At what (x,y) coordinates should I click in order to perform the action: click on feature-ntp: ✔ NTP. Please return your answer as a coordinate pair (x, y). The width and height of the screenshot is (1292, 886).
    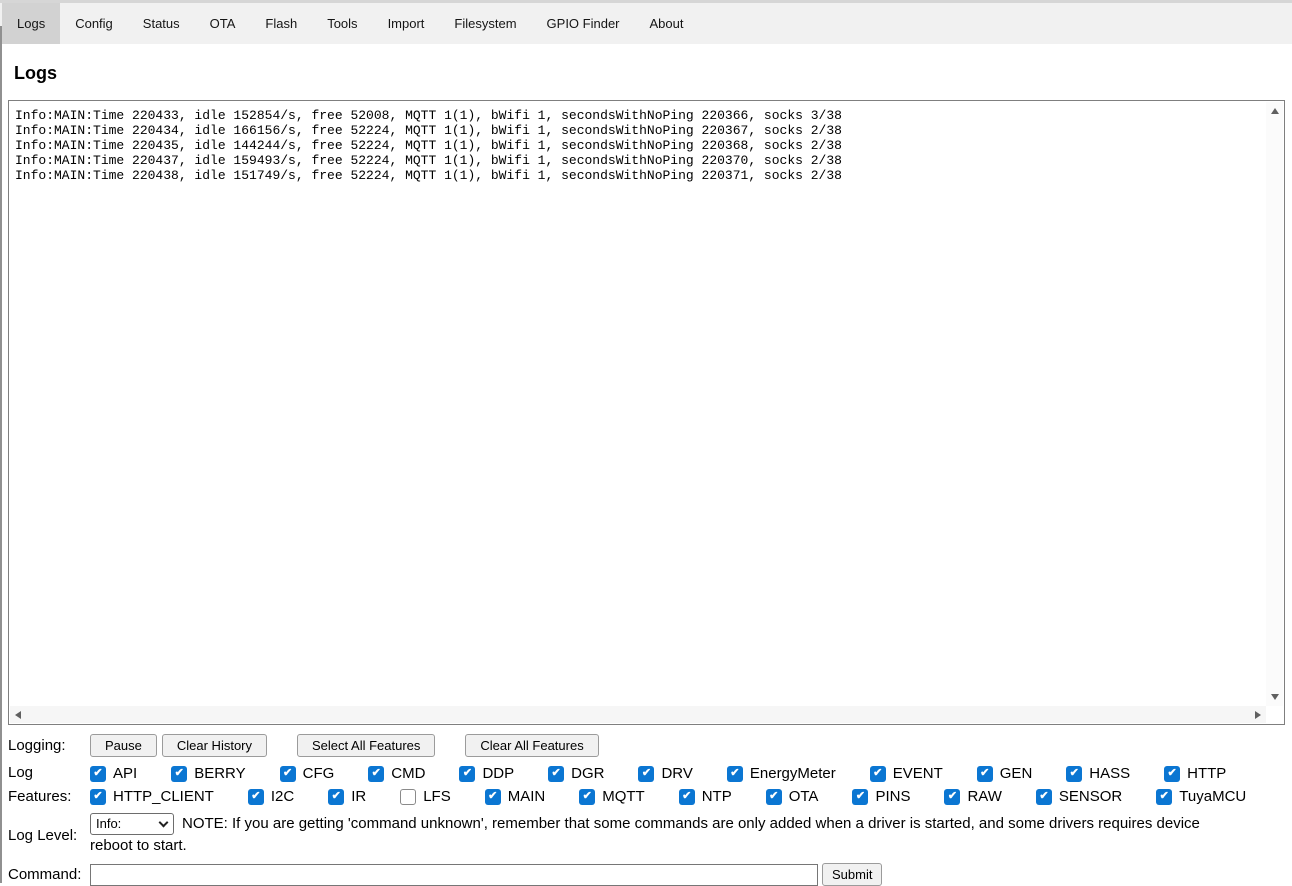
    Looking at the image, I should click on (705, 796).